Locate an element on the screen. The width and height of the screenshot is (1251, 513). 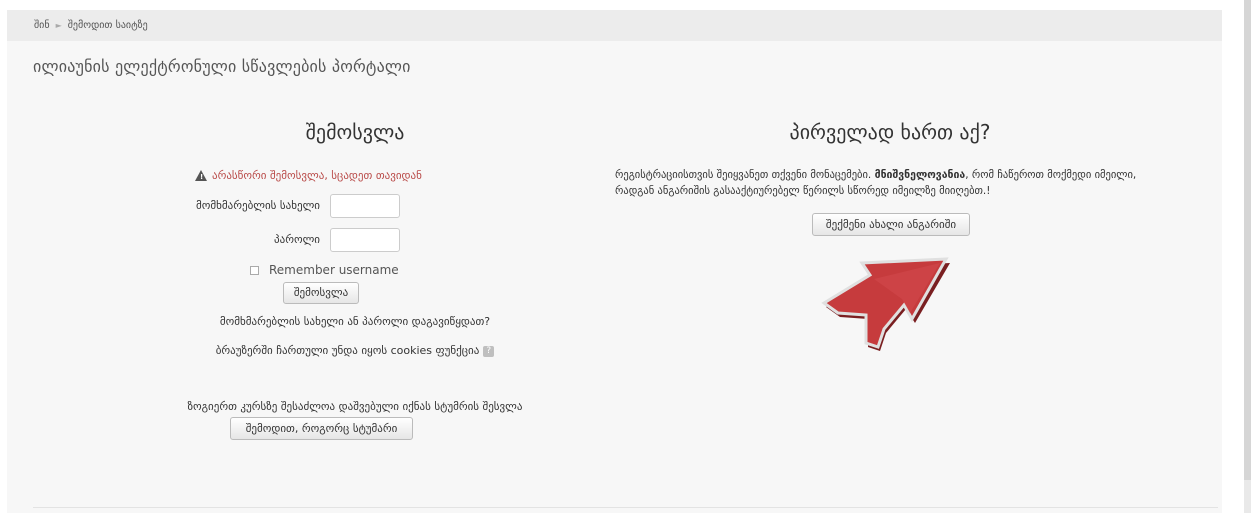
login-error-message: ! არასწორი შემოსვლა, სცადეთ თავიდან is located at coordinates (308, 175).